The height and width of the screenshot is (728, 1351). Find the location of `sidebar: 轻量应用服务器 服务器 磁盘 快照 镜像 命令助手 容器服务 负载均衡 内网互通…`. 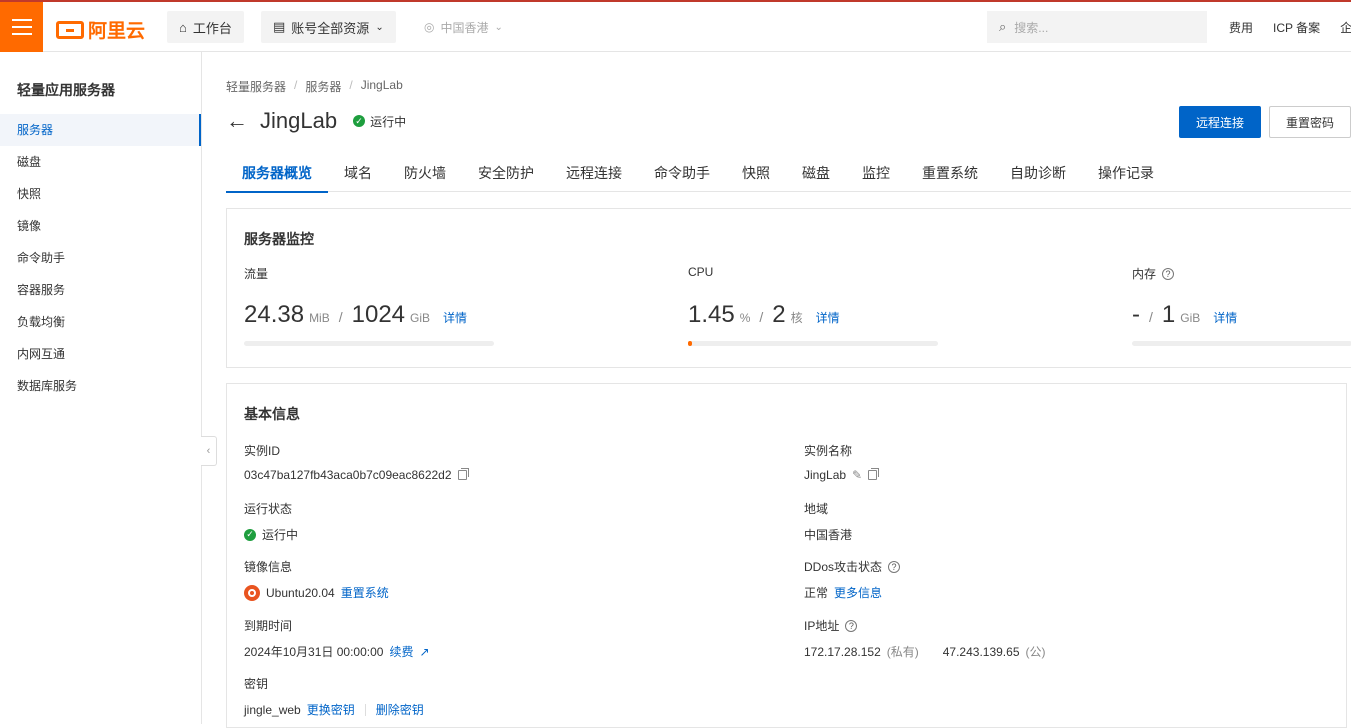

sidebar: 轻量应用服务器 服务器 磁盘 快照 镜像 命令助手 容器服务 负载均衡 内网互通… is located at coordinates (101, 388).